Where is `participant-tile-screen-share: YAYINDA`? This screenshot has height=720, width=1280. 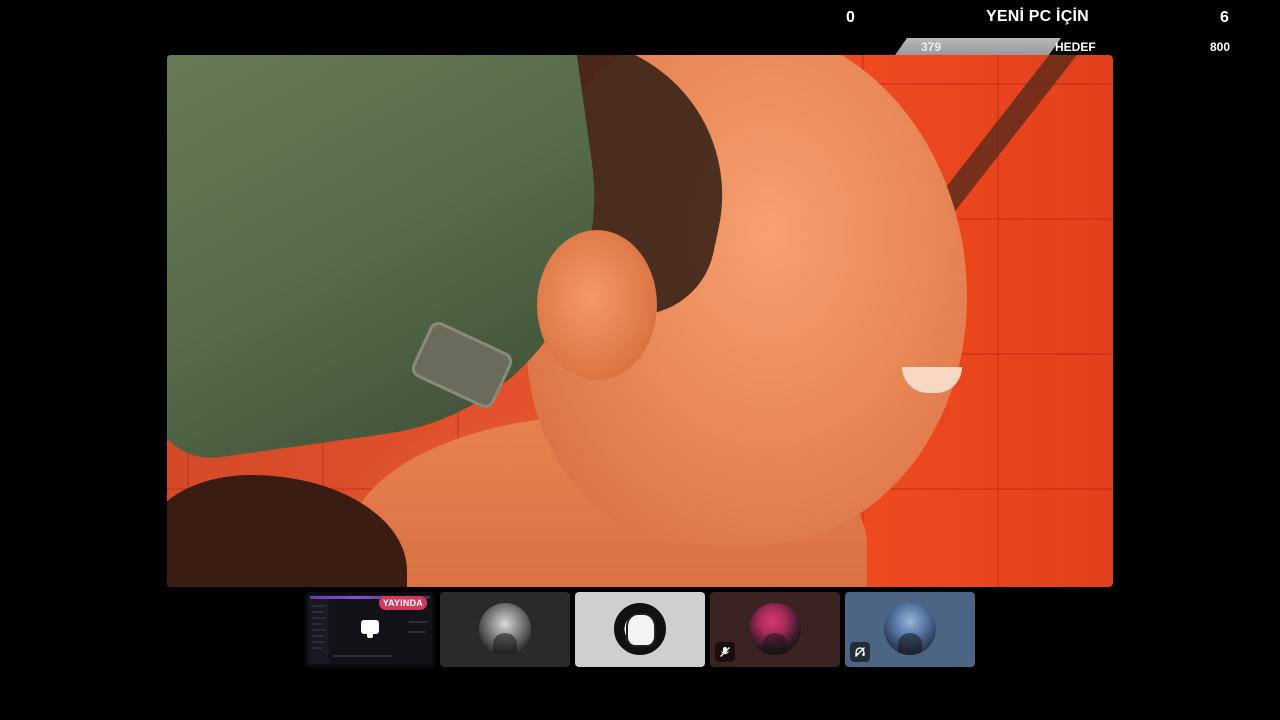
participant-tile-screen-share: YAYINDA is located at coordinates (370, 629).